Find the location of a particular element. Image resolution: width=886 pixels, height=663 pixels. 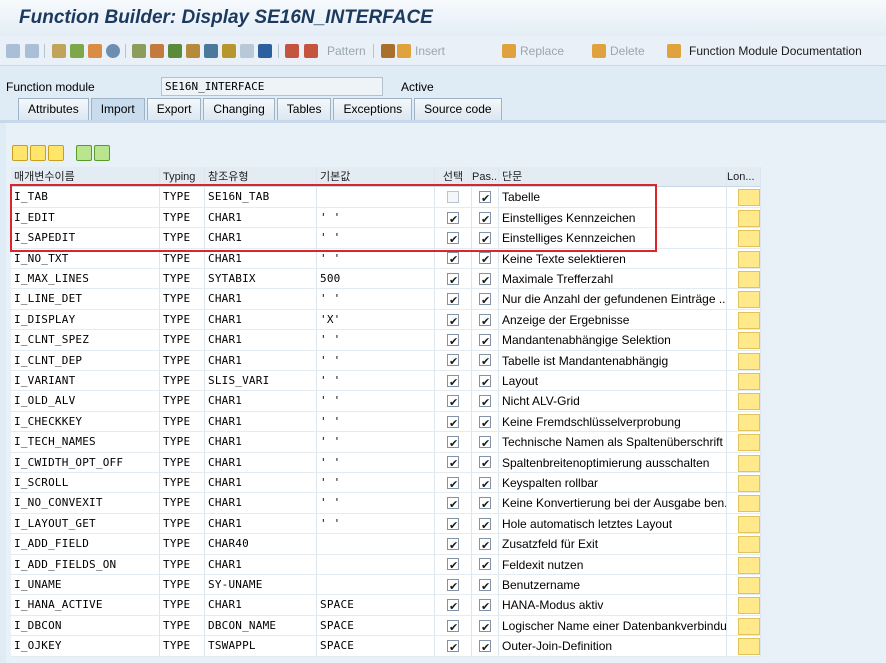

col-header-optional: 선택 is located at coordinates (453, 177).